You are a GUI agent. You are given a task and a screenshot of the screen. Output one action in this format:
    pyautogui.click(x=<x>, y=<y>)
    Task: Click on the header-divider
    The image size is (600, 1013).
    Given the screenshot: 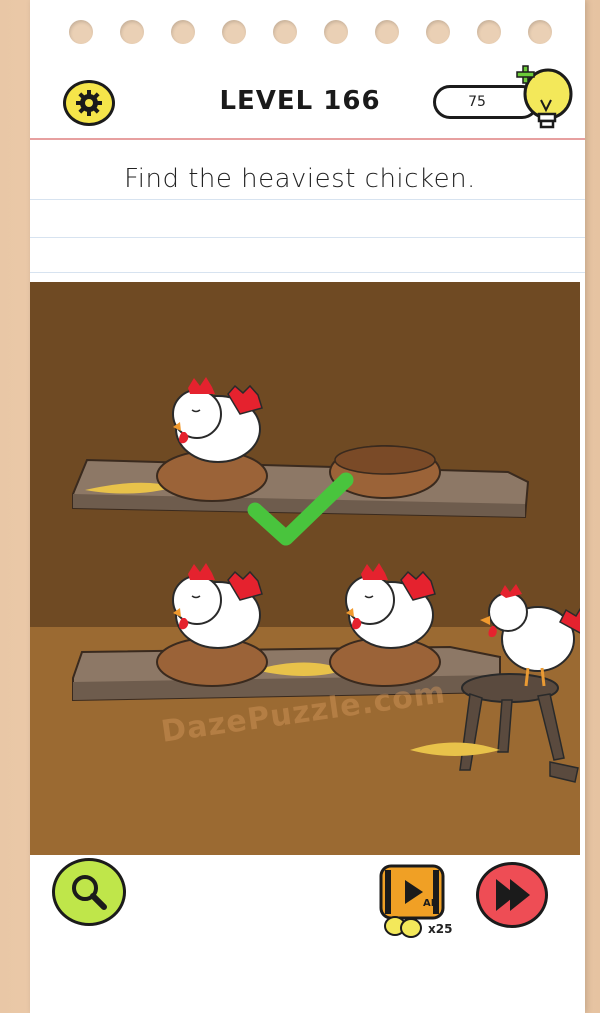 What is the action you would take?
    pyautogui.click(x=307, y=139)
    